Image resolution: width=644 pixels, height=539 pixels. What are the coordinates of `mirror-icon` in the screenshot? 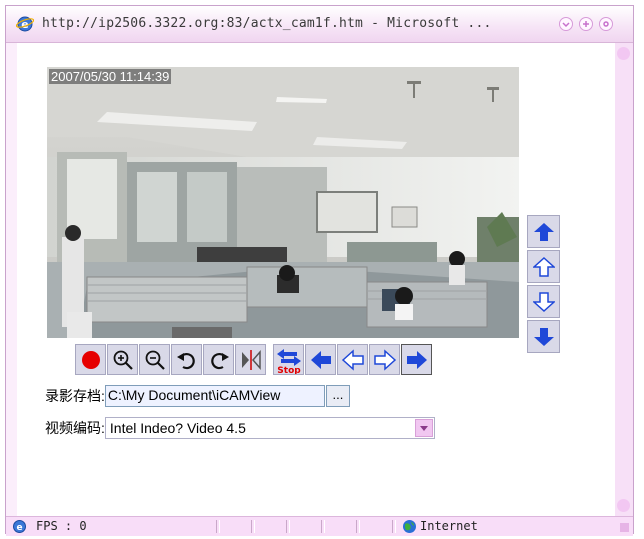 It's located at (251, 359).